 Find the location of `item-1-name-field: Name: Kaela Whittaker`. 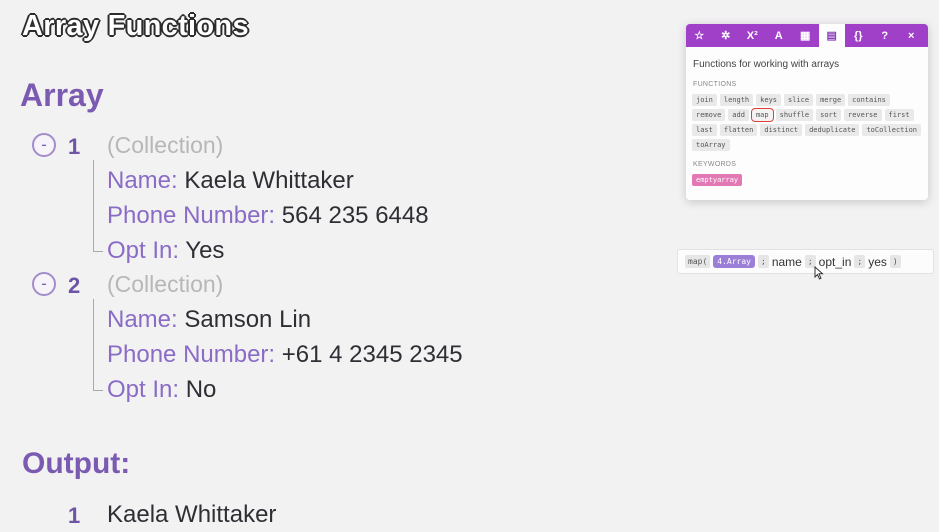

item-1-name-field: Name: Kaela Whittaker is located at coordinates (230, 181).